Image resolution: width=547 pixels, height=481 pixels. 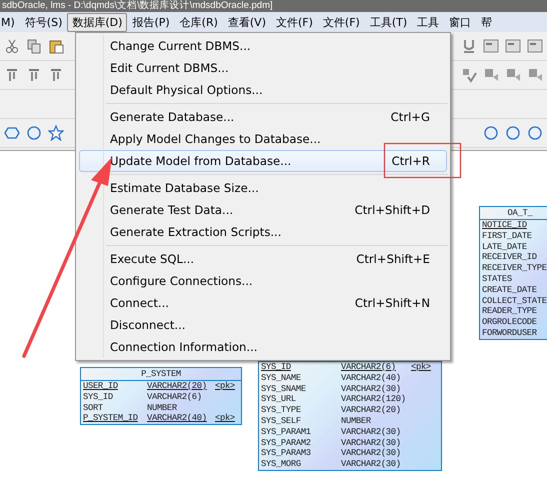 What do you see at coordinates (34, 46) in the screenshot?
I see `copy-icon` at bounding box center [34, 46].